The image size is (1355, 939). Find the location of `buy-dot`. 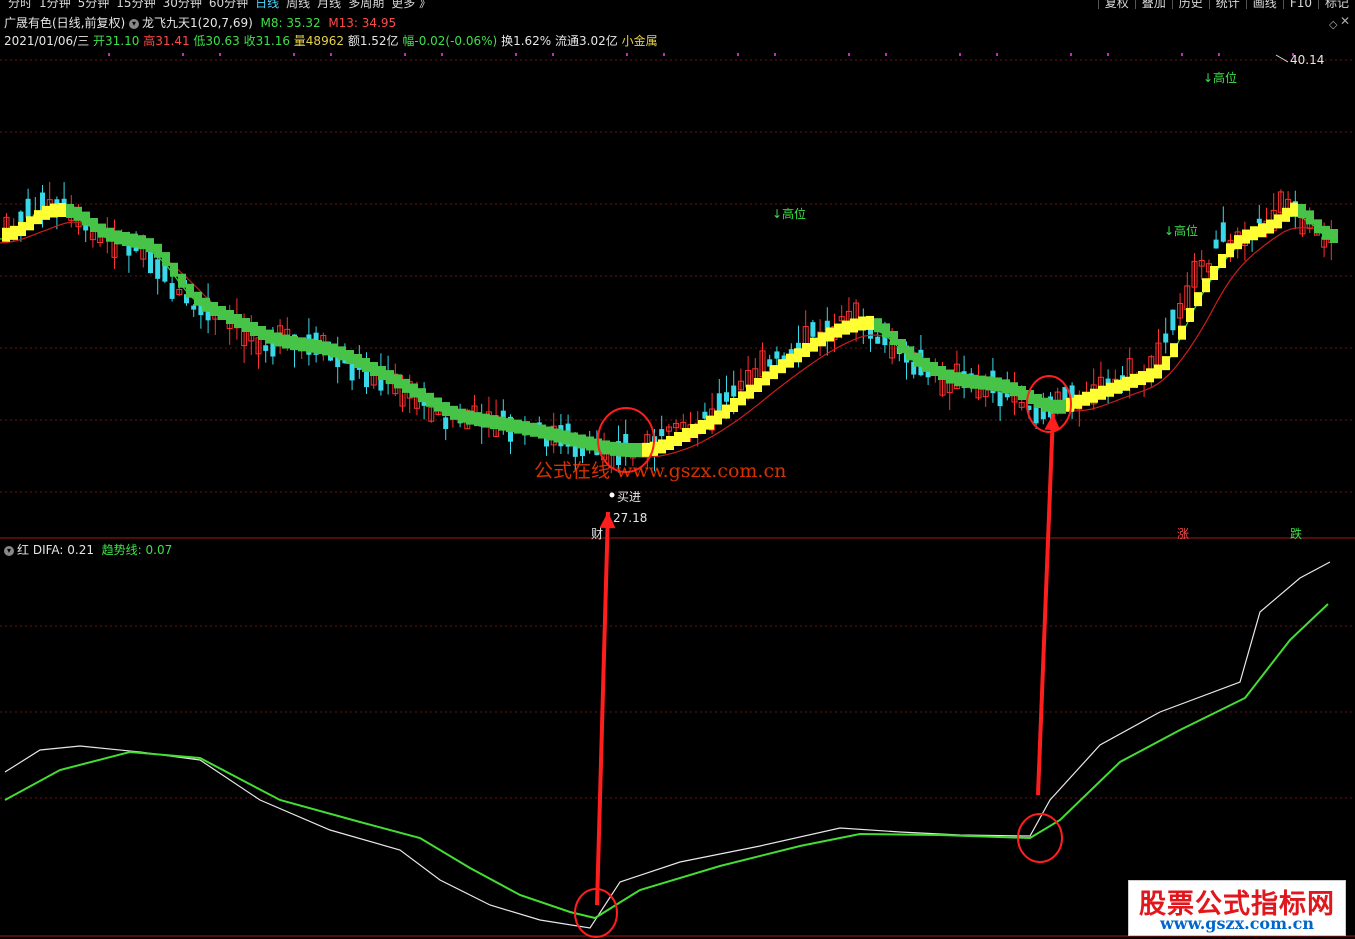

buy-dot is located at coordinates (612, 495).